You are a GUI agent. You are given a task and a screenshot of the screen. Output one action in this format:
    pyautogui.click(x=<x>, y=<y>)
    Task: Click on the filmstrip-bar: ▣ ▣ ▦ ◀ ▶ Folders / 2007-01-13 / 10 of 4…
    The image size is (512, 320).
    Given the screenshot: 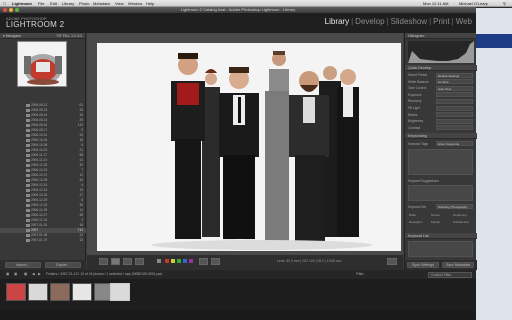 What is the action you would take?
    pyautogui.click(x=238, y=274)
    